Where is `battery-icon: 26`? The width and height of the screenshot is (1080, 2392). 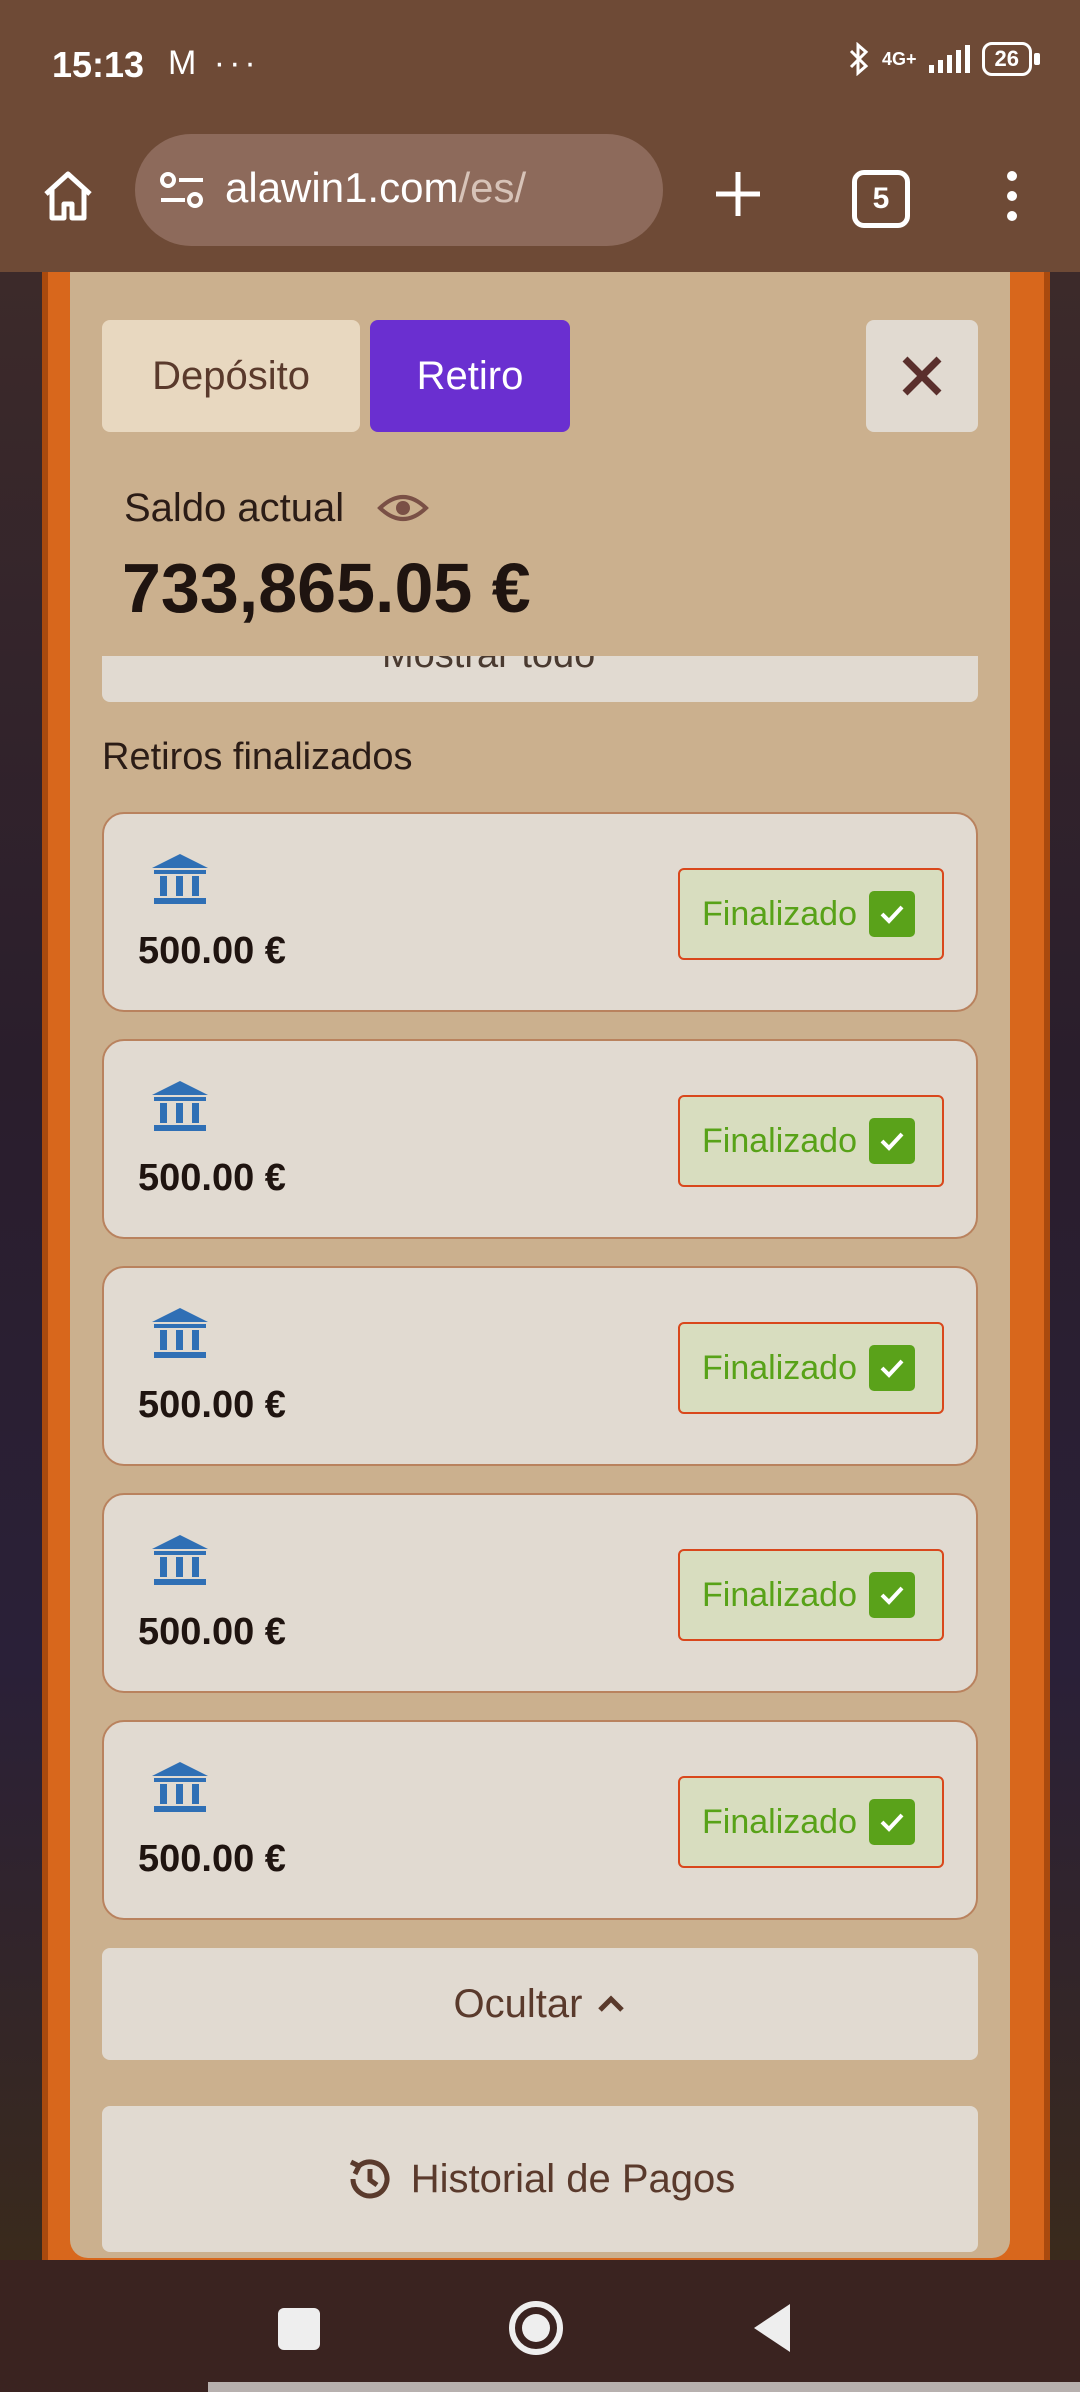 battery-icon: 26 is located at coordinates (1006, 59).